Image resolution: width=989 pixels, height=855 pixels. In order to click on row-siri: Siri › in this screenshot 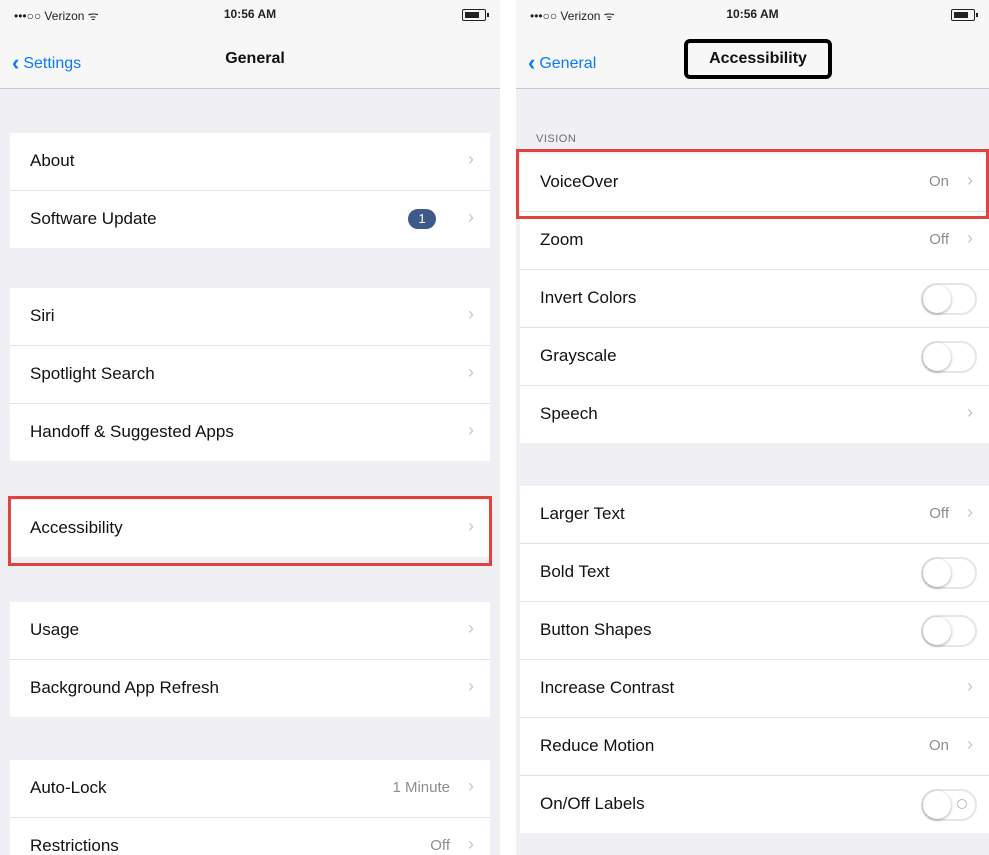, I will do `click(250, 317)`.